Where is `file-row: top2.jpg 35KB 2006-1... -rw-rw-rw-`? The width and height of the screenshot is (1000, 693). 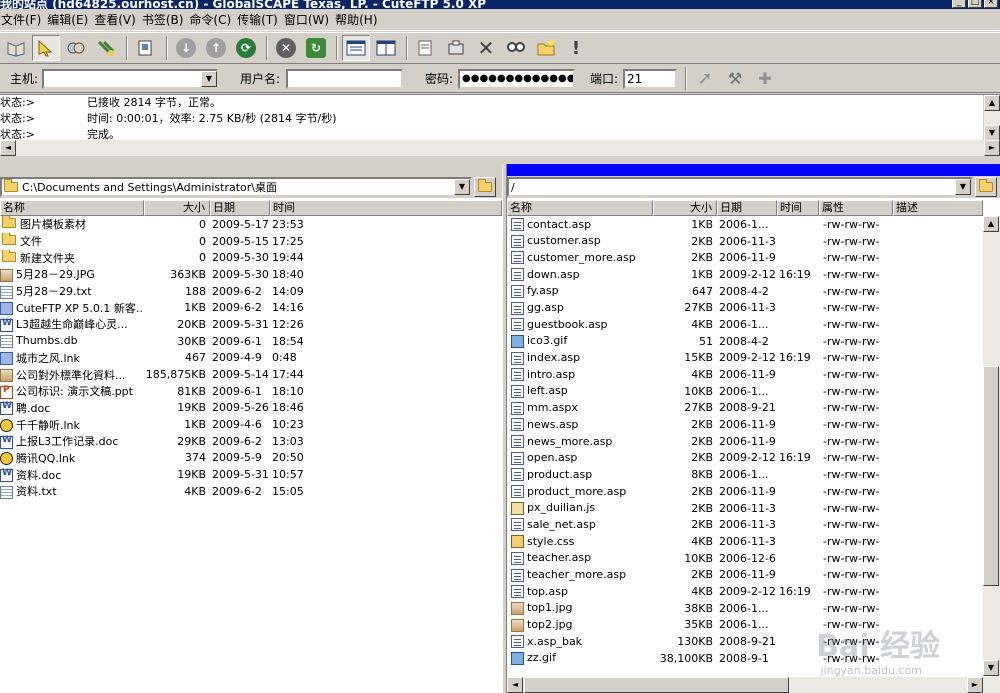
file-row: top2.jpg 35KB 2006-1... -rw-rw-rw- is located at coordinates (700, 625).